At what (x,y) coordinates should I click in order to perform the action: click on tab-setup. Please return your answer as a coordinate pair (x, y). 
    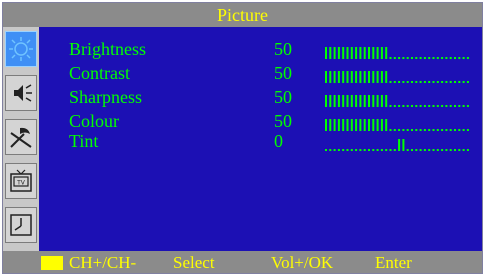
    Looking at the image, I should click on (21, 137).